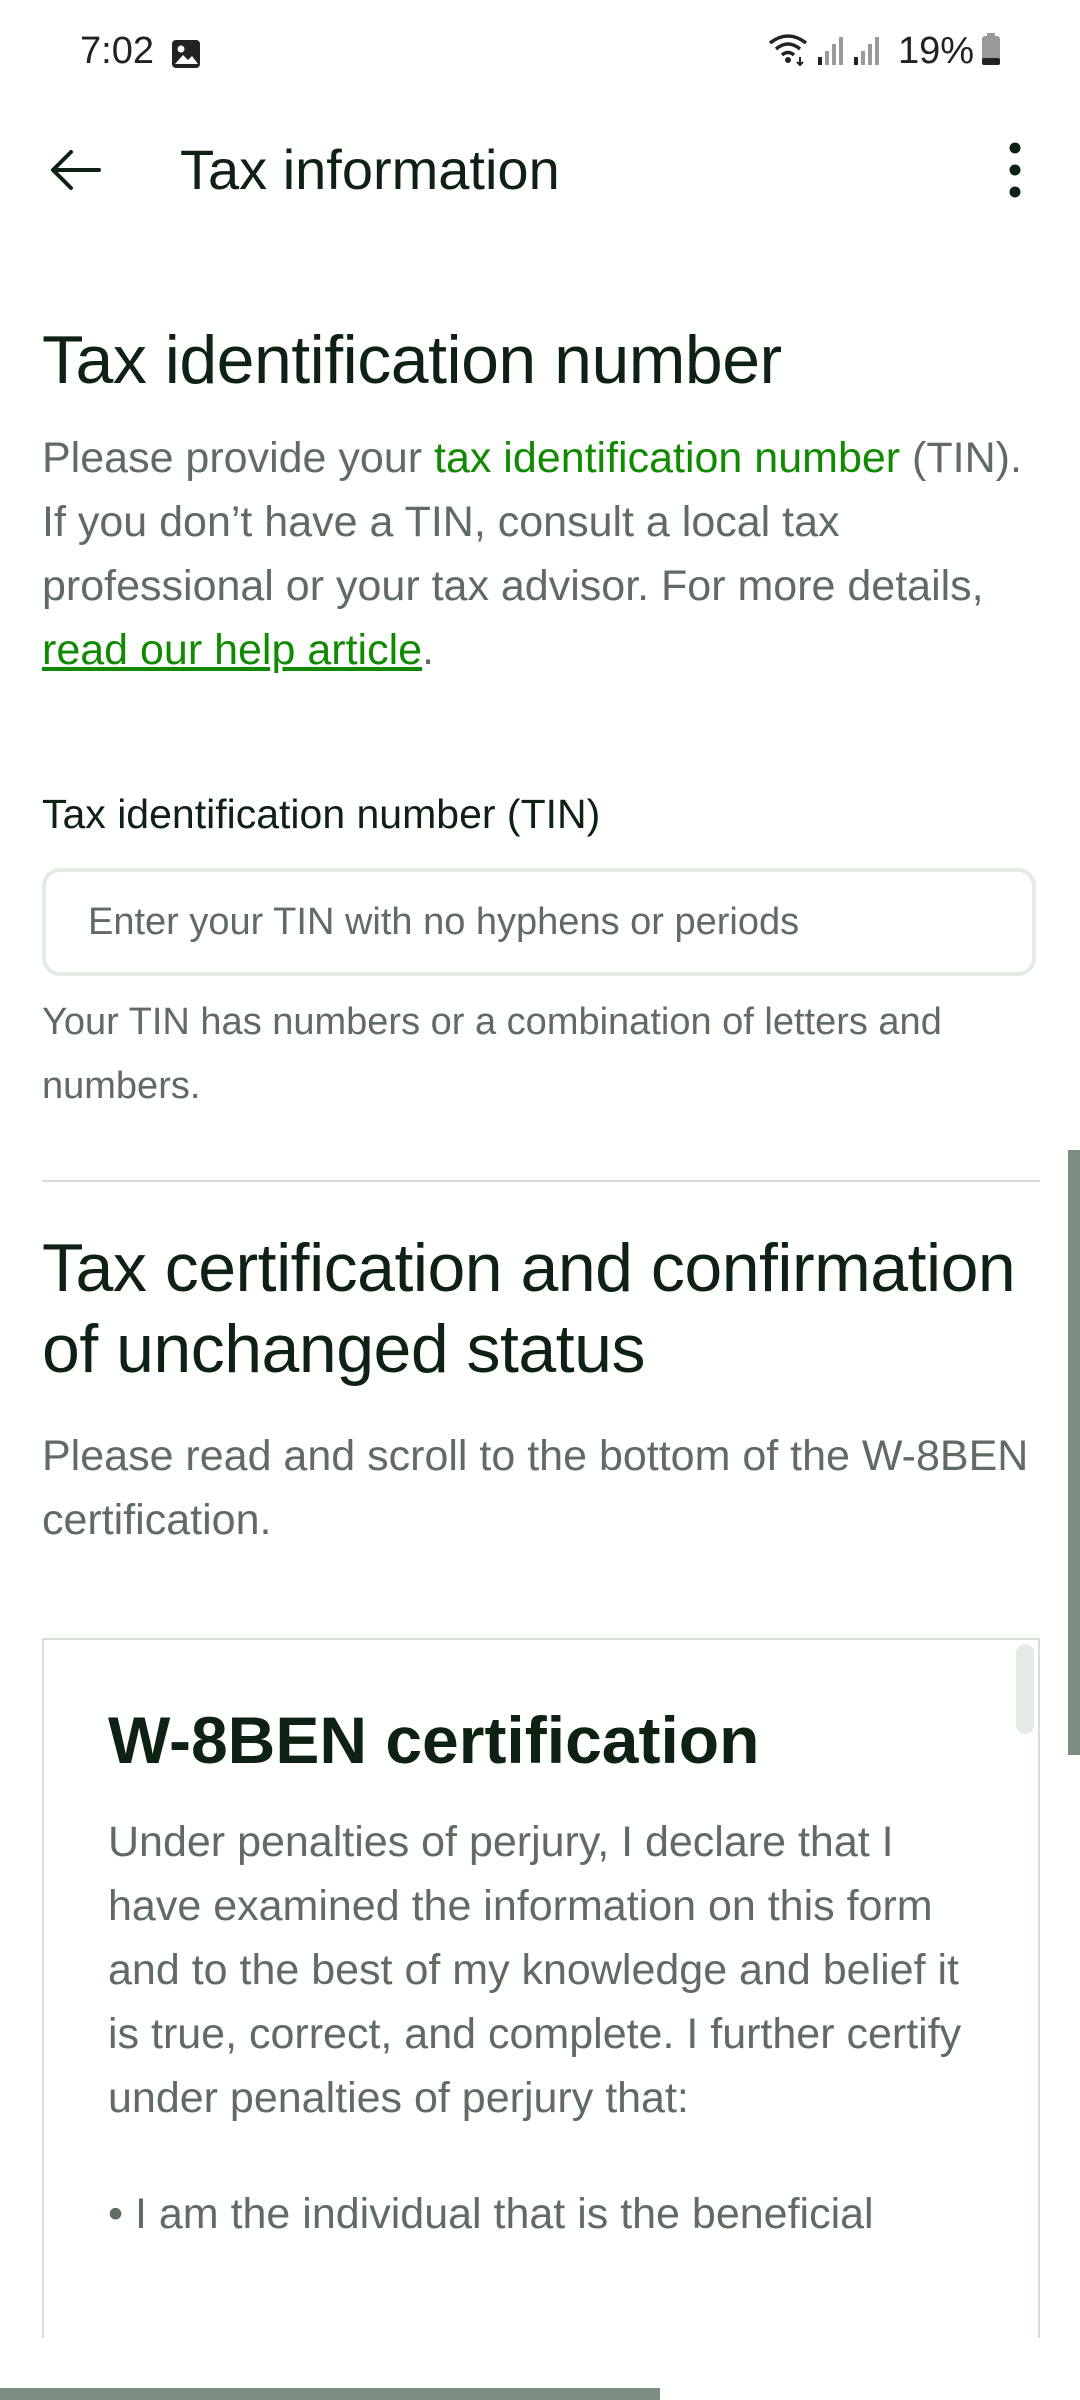  I want to click on battery-percent: 19%, so click(935, 51).